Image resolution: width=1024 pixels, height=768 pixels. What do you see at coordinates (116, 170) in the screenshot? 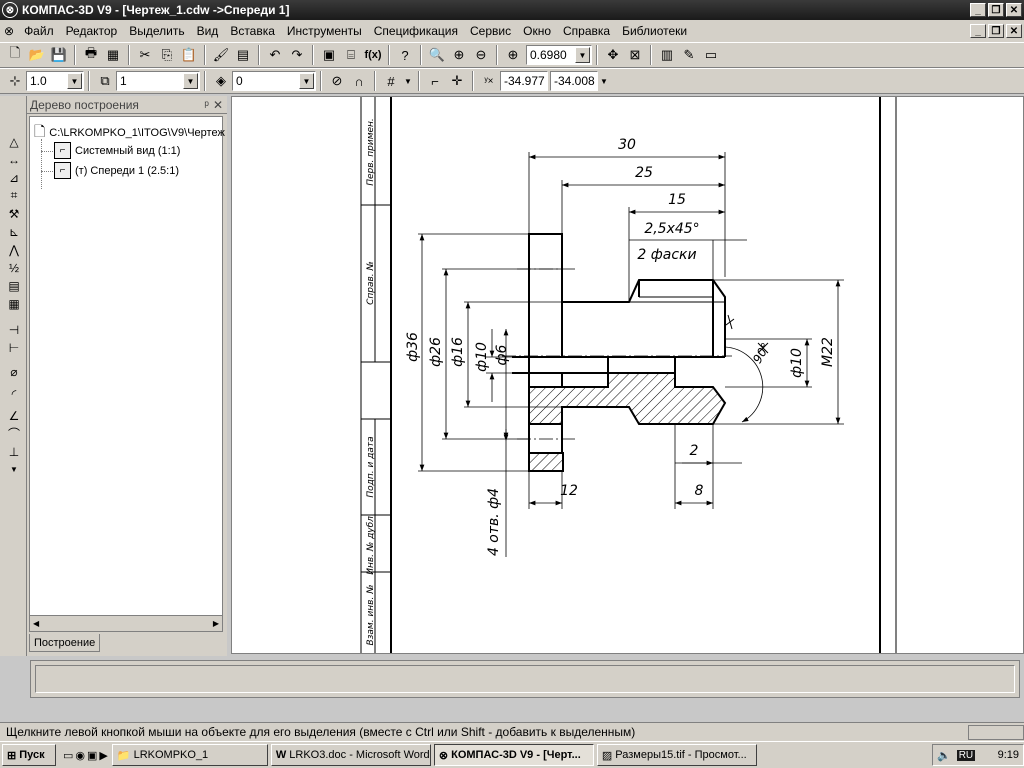
I see `tree-node-front-view: ⌐ (т) Спереди 1 (2.5:1)` at bounding box center [116, 170].